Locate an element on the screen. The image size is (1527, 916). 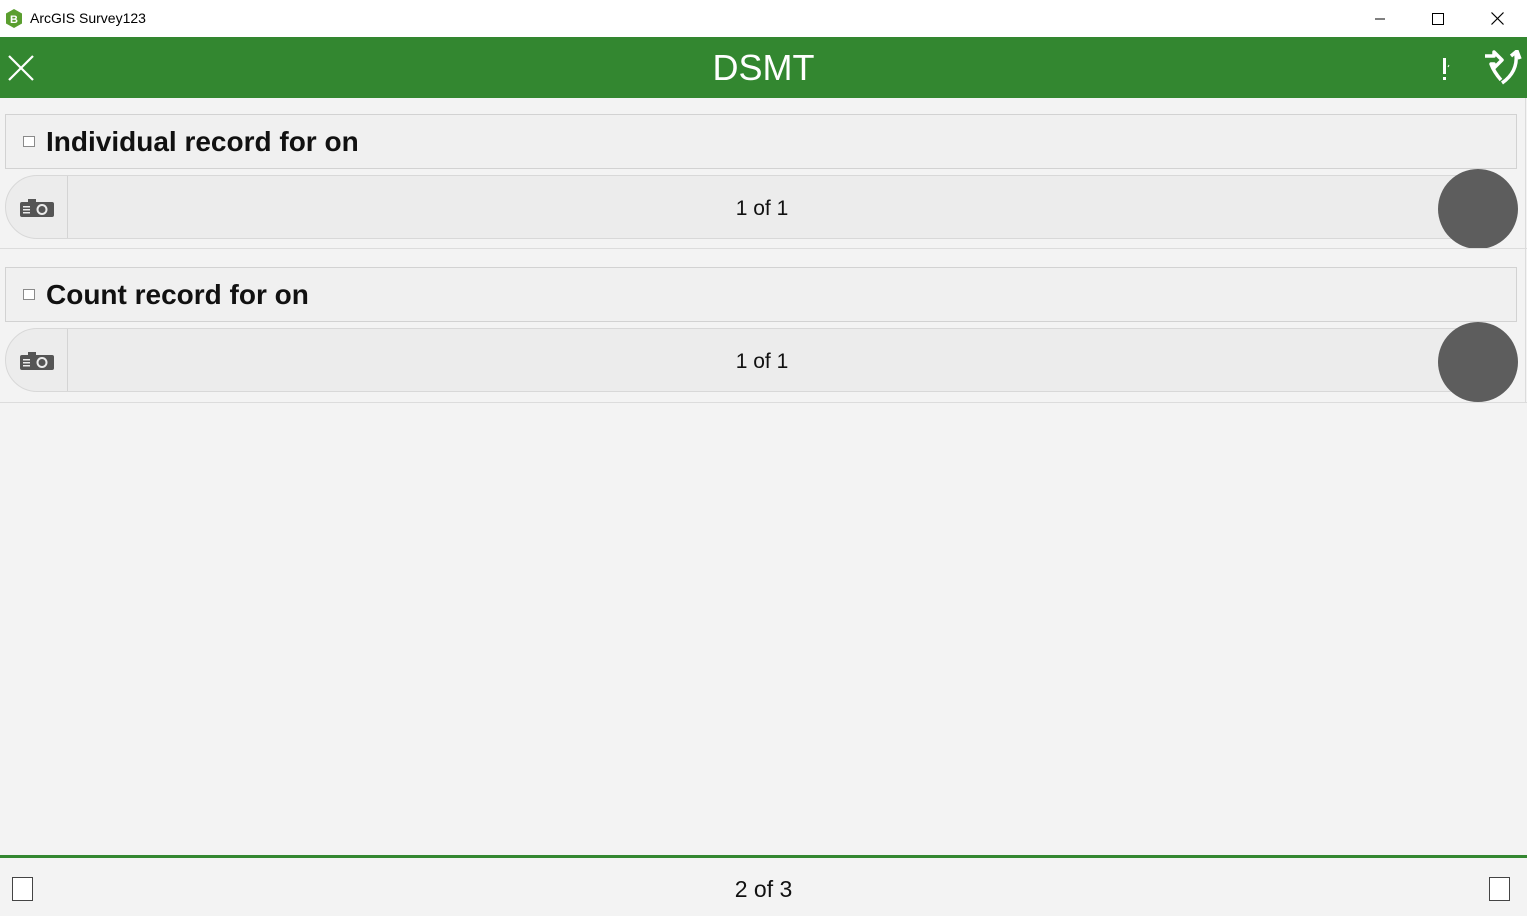
minimize-button is located at coordinates (1380, 18).